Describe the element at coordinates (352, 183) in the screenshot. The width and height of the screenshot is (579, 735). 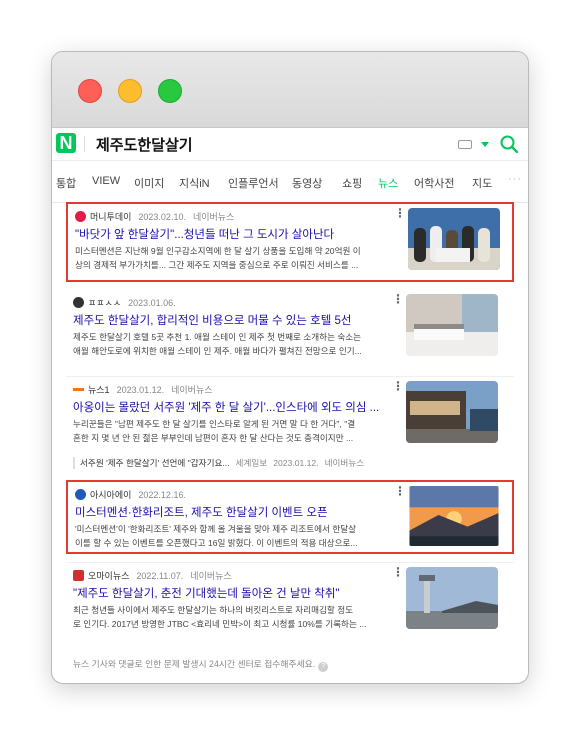
I see `tab-shopping: 쇼핑` at that location.